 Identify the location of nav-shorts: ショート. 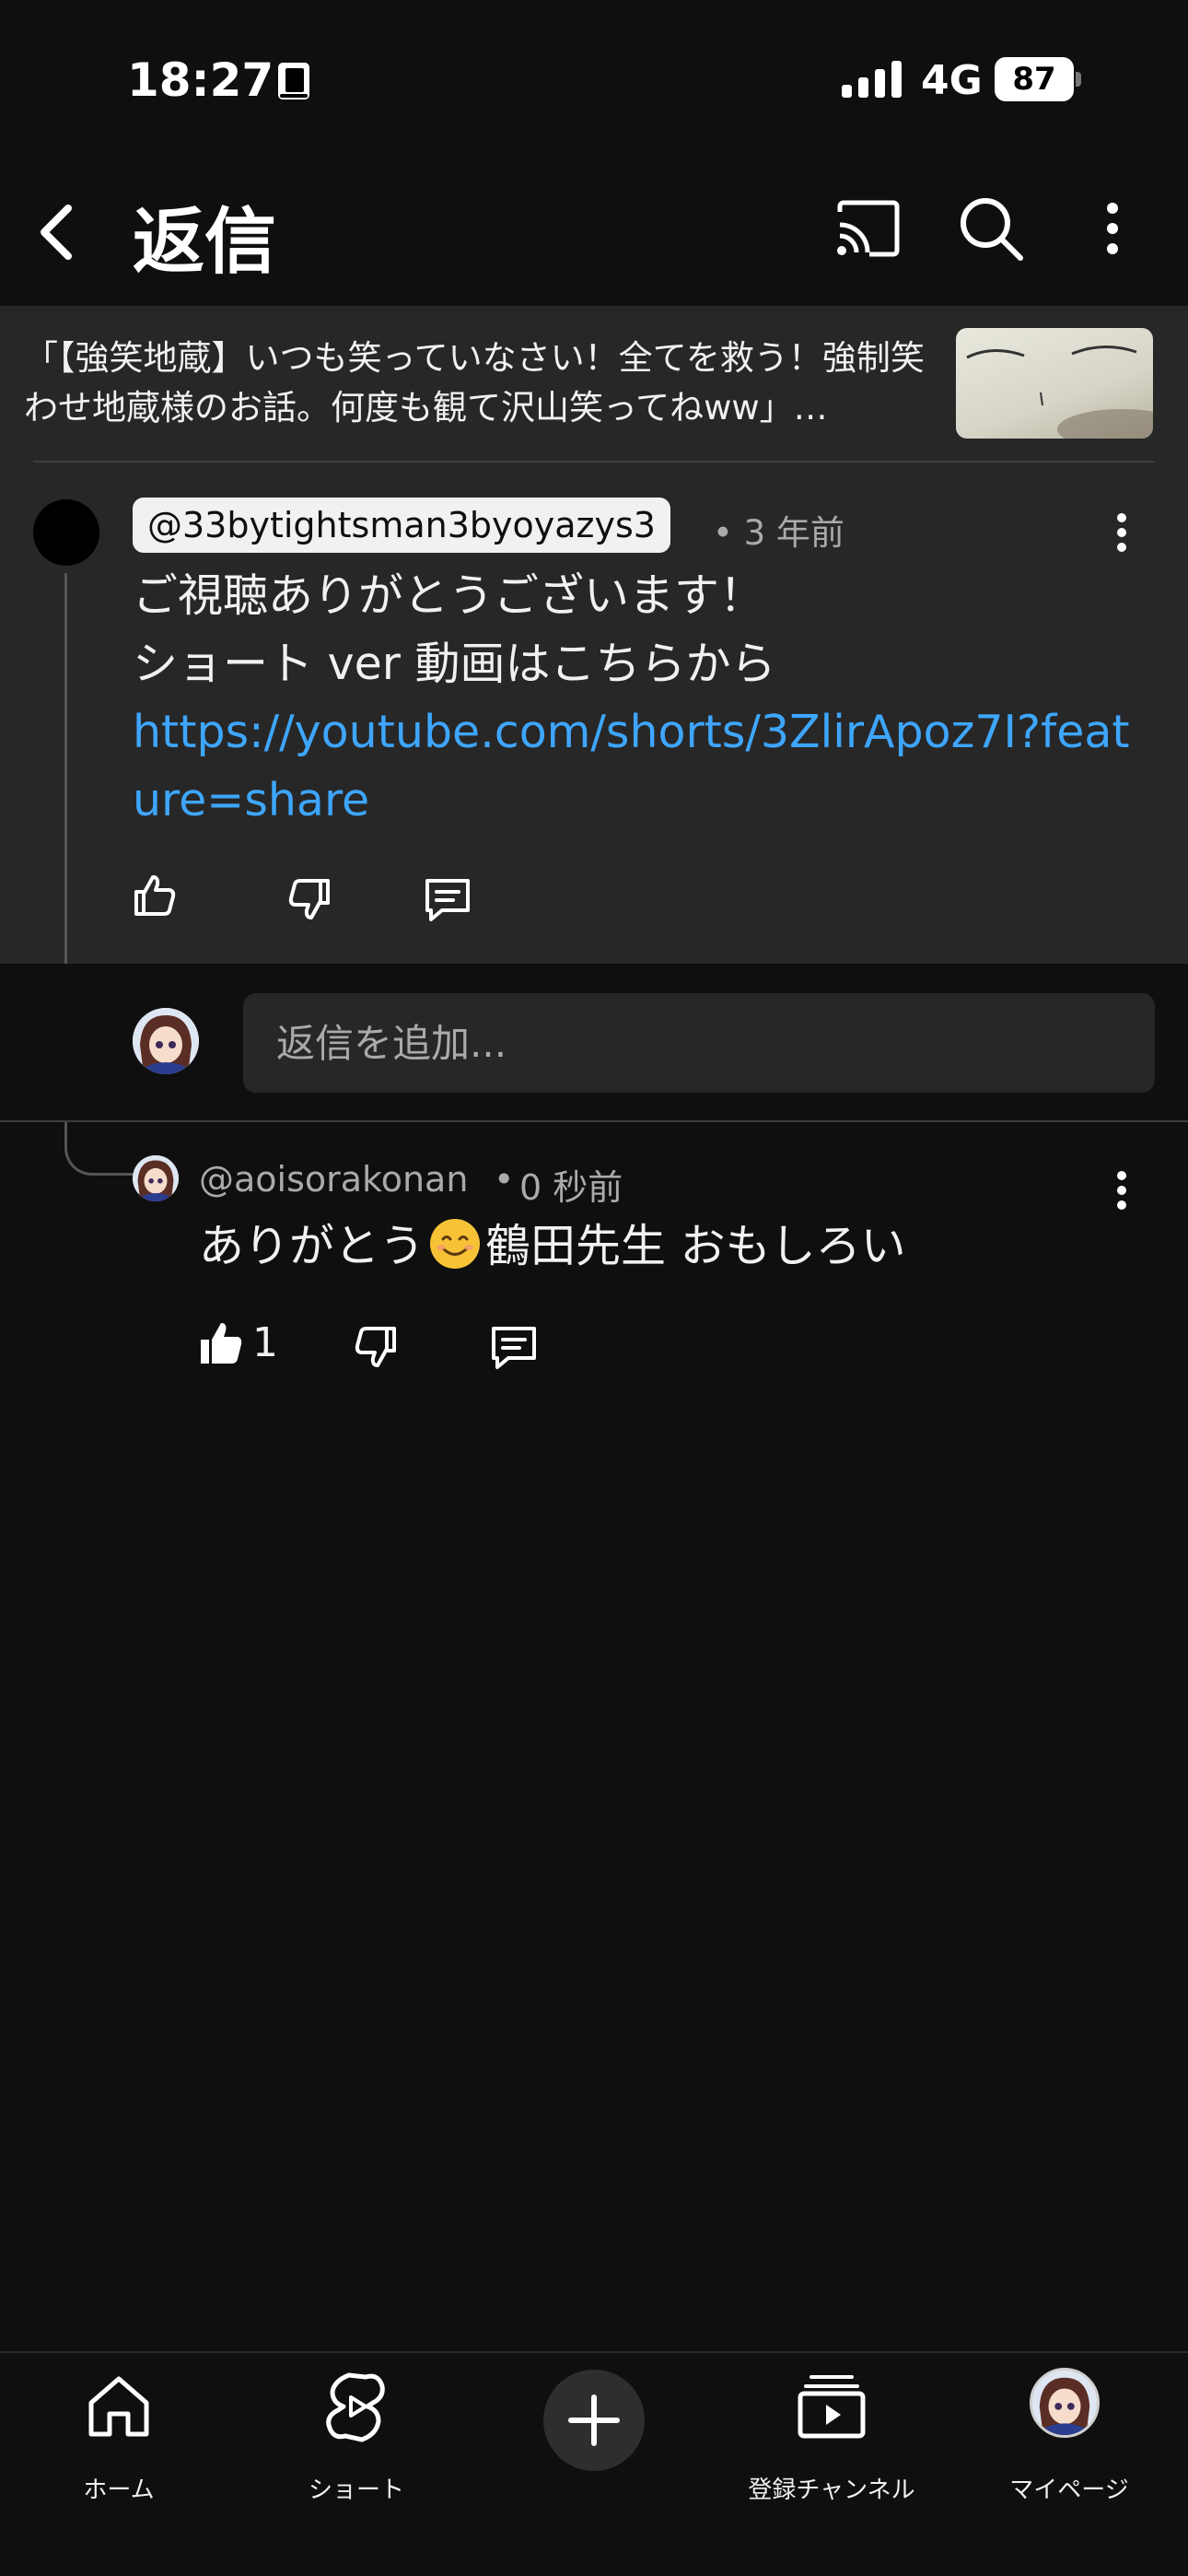
(356, 2445).